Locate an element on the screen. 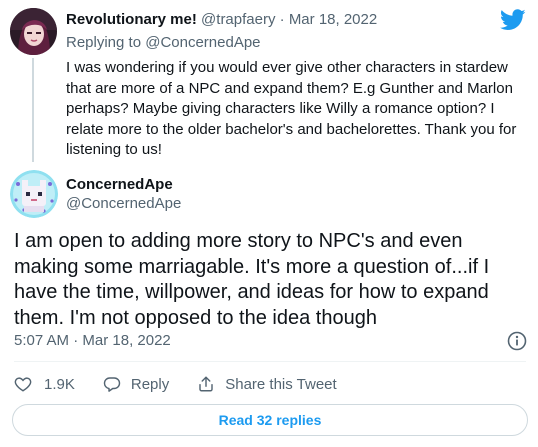 The height and width of the screenshot is (447, 538). replying-to-line: Replying to @ConcernedApe is located at coordinates (163, 42).